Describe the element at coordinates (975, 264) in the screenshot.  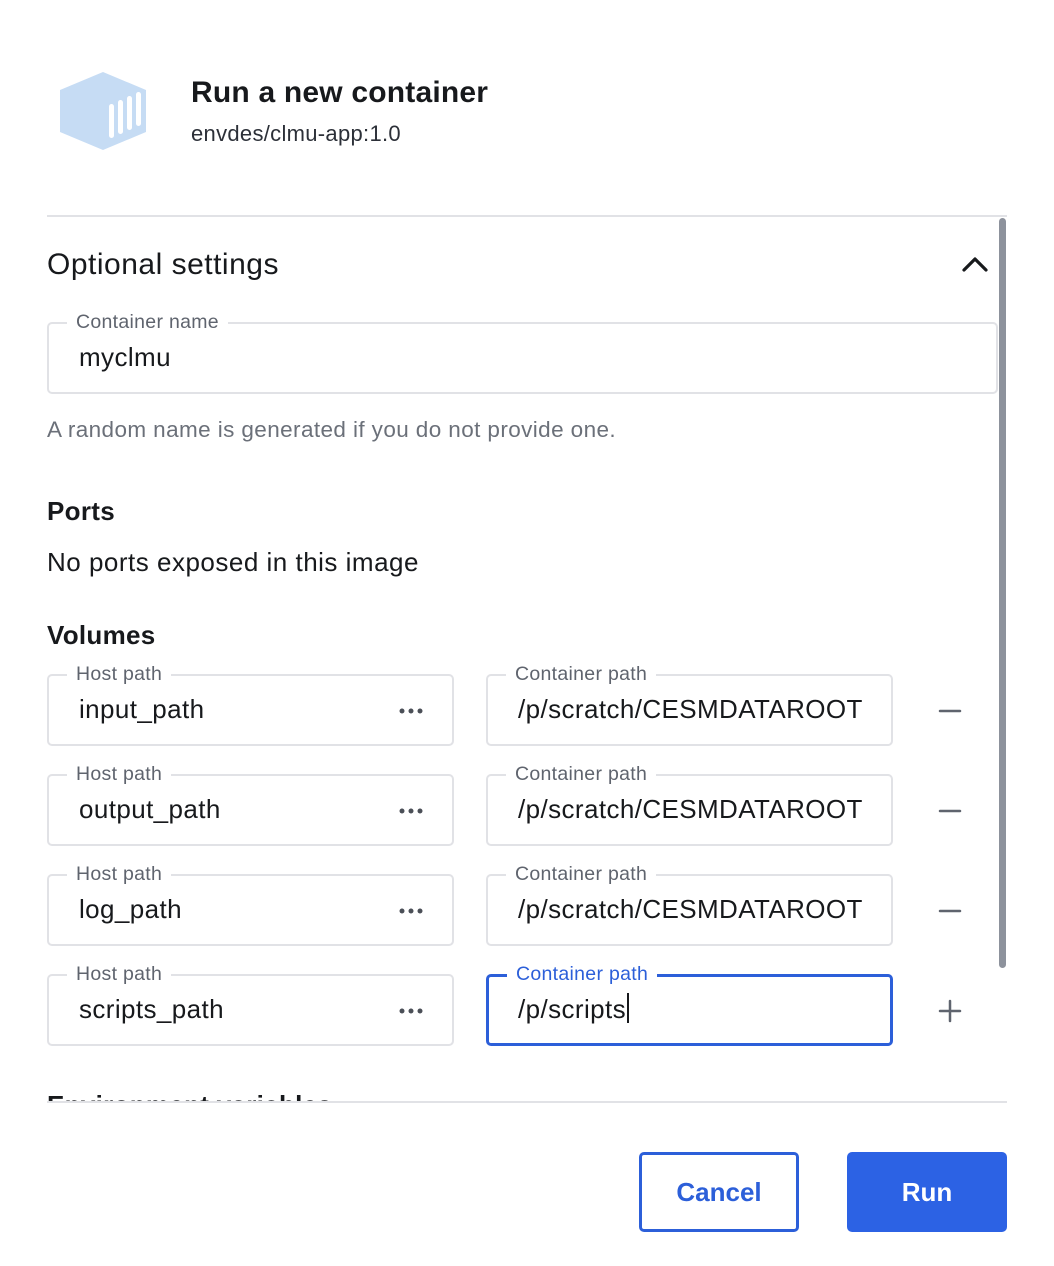
I see `chevron-up-icon` at that location.